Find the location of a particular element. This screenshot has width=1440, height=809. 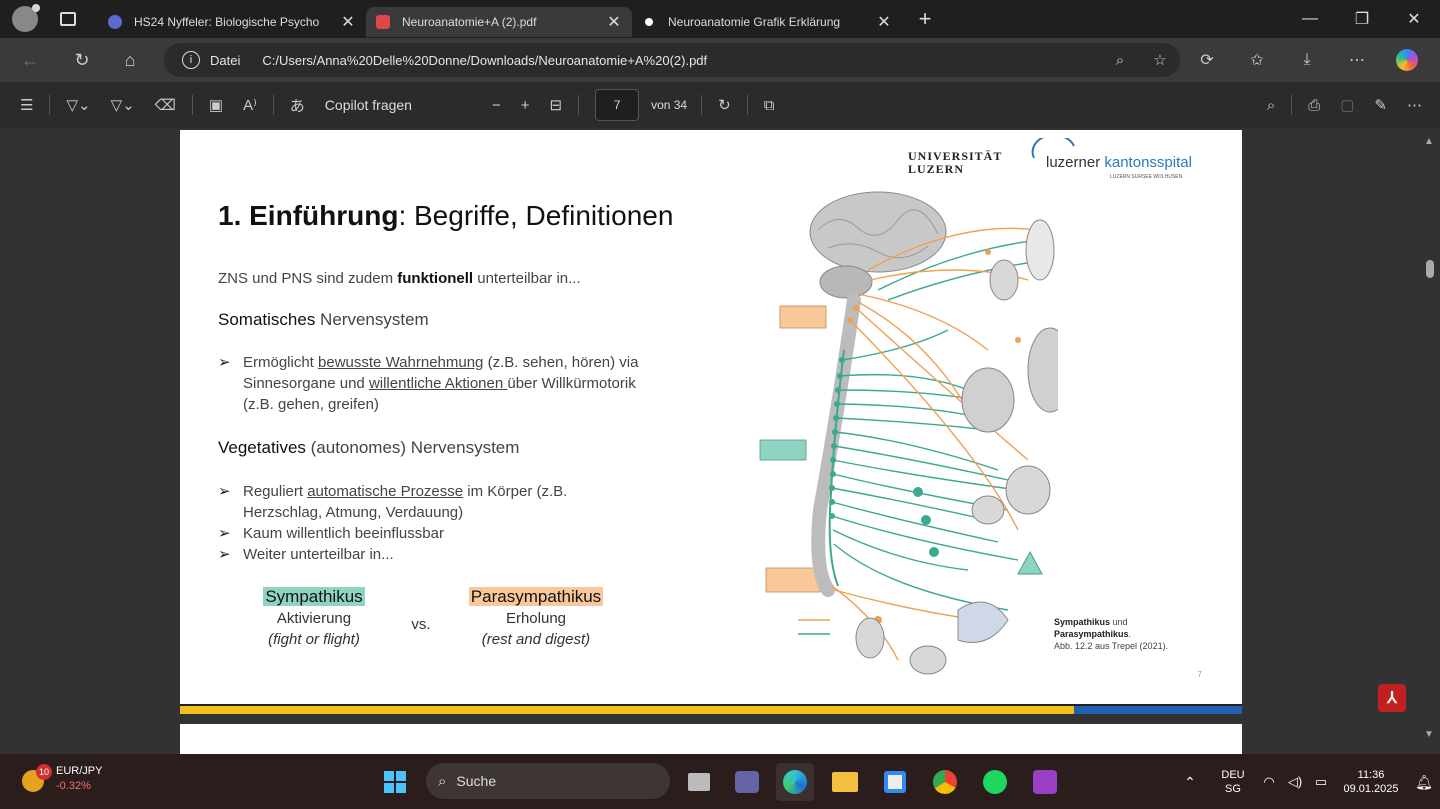

chevron-up-icon: ⌃ is located at coordinates (1190, 782).